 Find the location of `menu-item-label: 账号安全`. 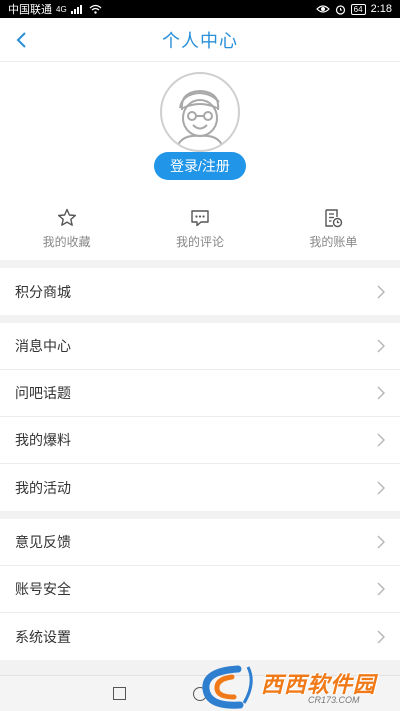

menu-item-label: 账号安全 is located at coordinates (43, 589).